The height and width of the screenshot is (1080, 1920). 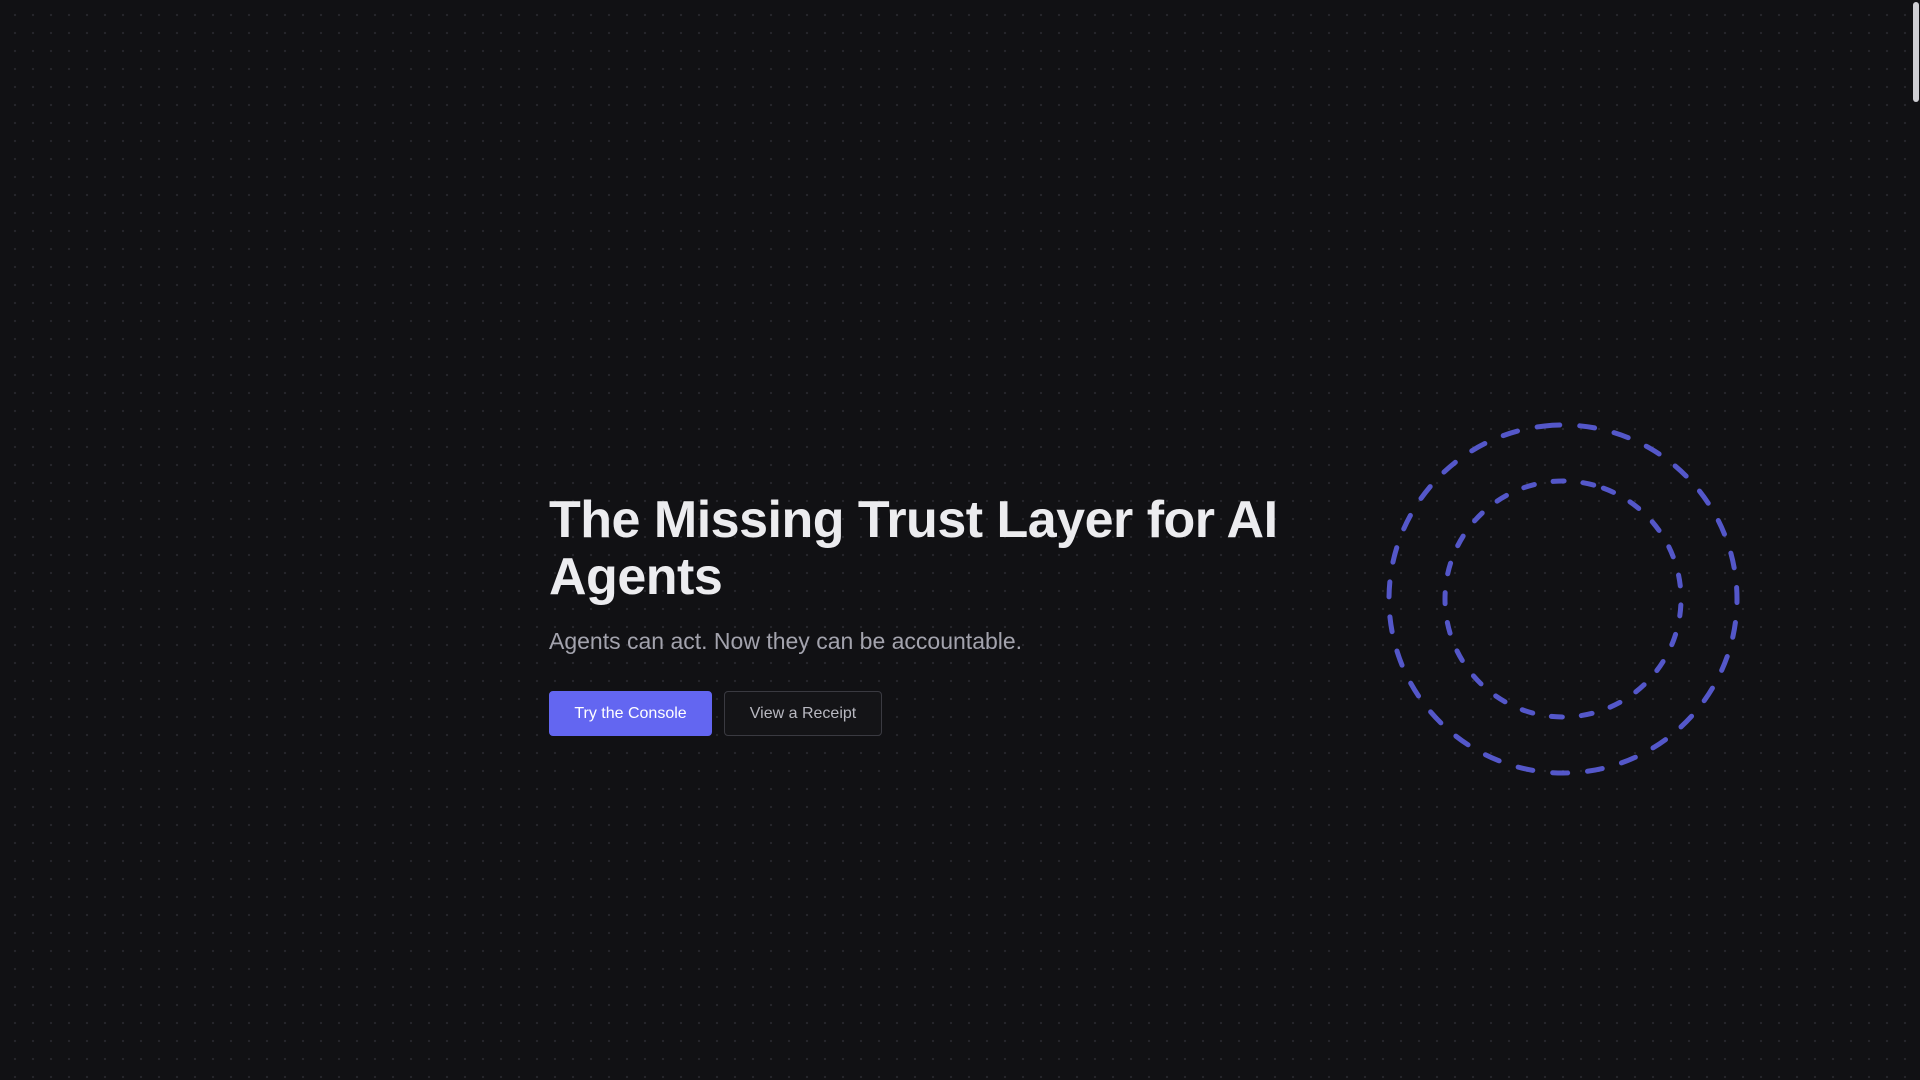 What do you see at coordinates (630, 713) in the screenshot?
I see `try-console-button: Try the Console` at bounding box center [630, 713].